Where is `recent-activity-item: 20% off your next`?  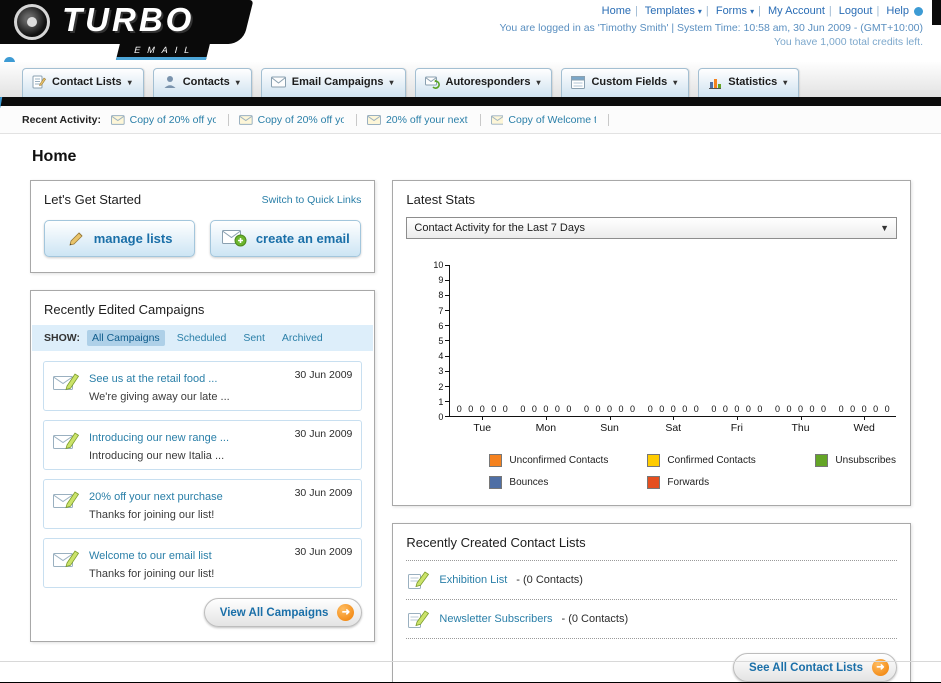
recent-activity-item: 20% off your next is located at coordinates (423, 119).